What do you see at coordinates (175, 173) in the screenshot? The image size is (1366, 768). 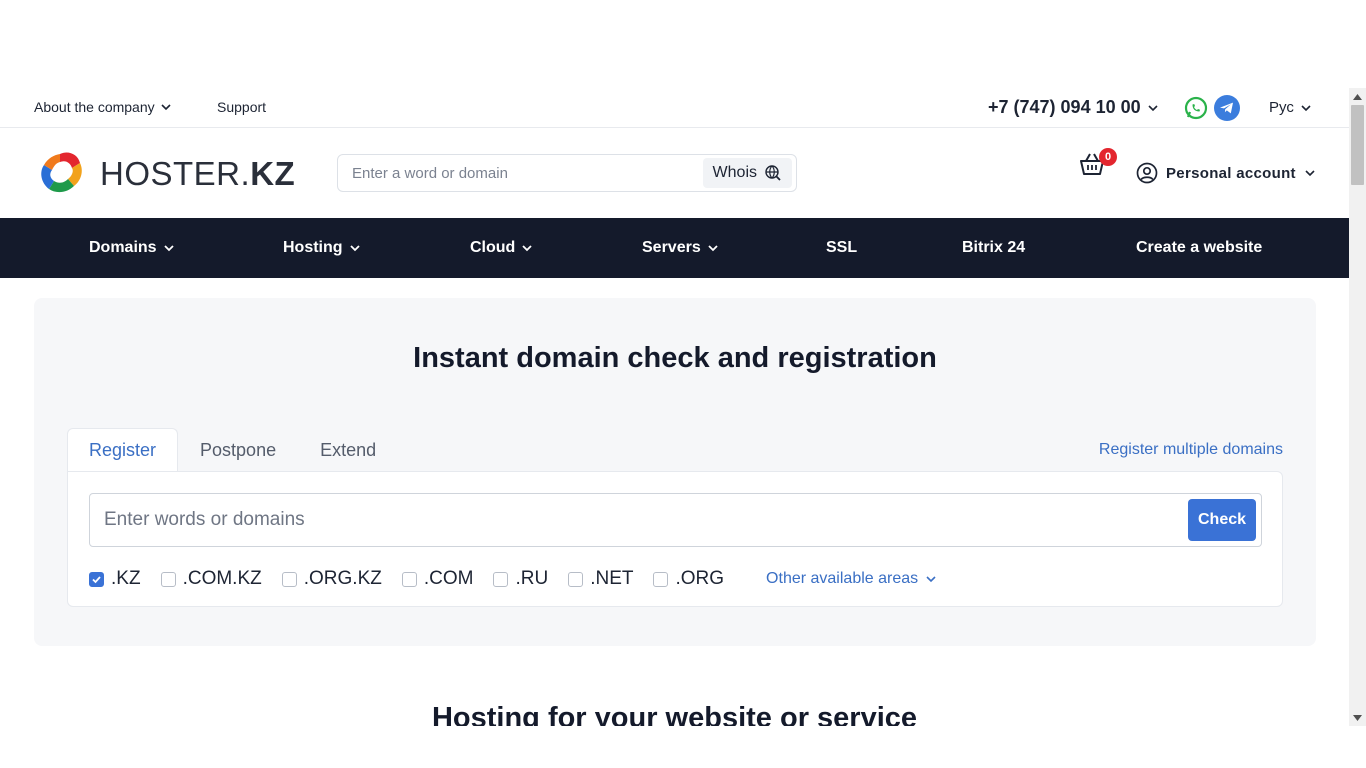 I see `logo-text-light: HOSTER.` at bounding box center [175, 173].